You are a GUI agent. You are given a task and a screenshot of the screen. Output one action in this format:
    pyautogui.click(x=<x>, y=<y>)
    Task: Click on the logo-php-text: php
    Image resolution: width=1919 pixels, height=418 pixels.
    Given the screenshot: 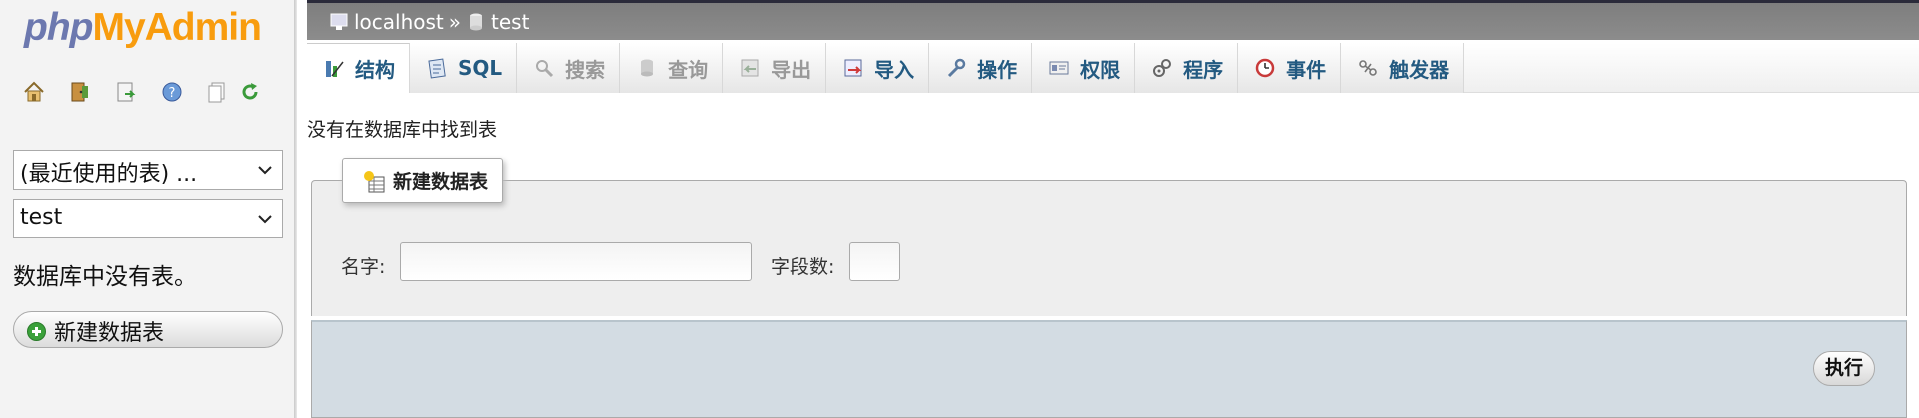 What is the action you would take?
    pyautogui.click(x=58, y=27)
    